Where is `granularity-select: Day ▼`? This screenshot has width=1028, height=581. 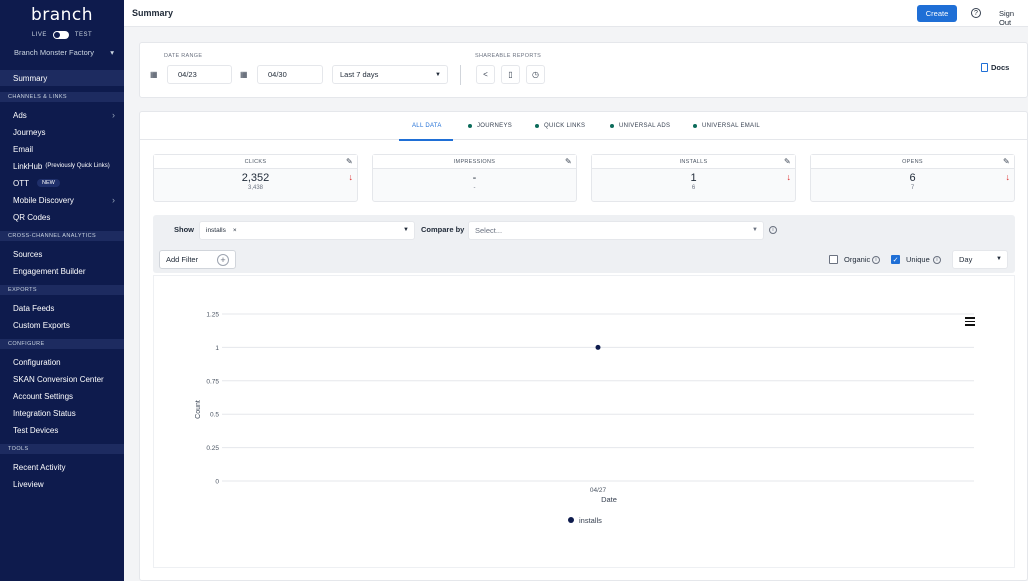
granularity-select: Day ▼ is located at coordinates (980, 259).